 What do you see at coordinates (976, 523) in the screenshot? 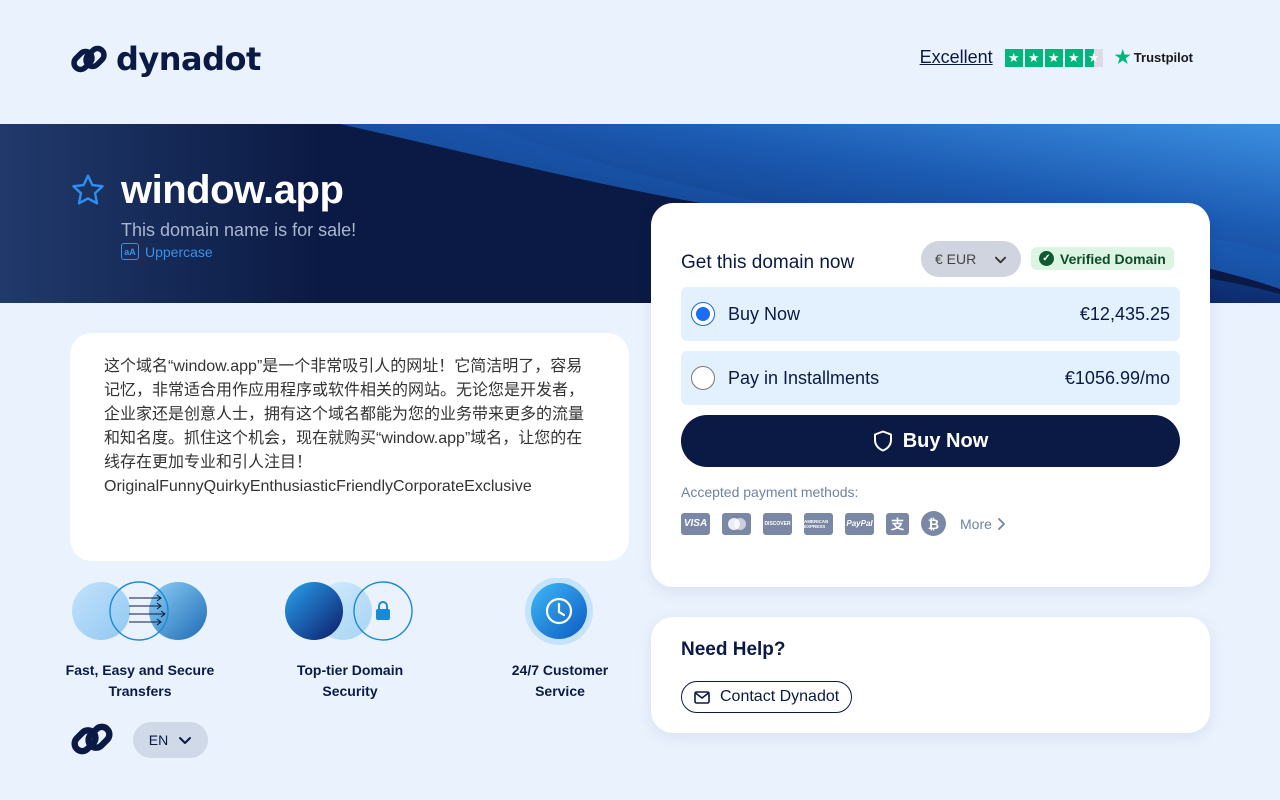
I see `more-label: More` at bounding box center [976, 523].